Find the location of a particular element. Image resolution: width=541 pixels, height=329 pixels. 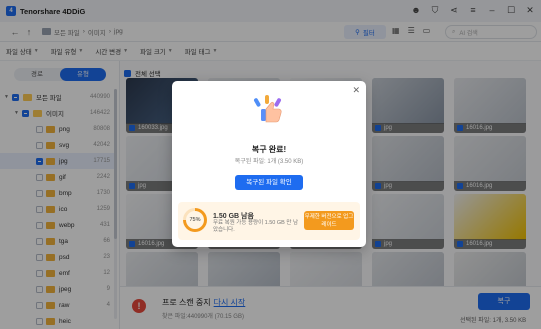

dialog-subtitle: 복구된 파일: 1개 (3.50 KB) is located at coordinates (269, 162).